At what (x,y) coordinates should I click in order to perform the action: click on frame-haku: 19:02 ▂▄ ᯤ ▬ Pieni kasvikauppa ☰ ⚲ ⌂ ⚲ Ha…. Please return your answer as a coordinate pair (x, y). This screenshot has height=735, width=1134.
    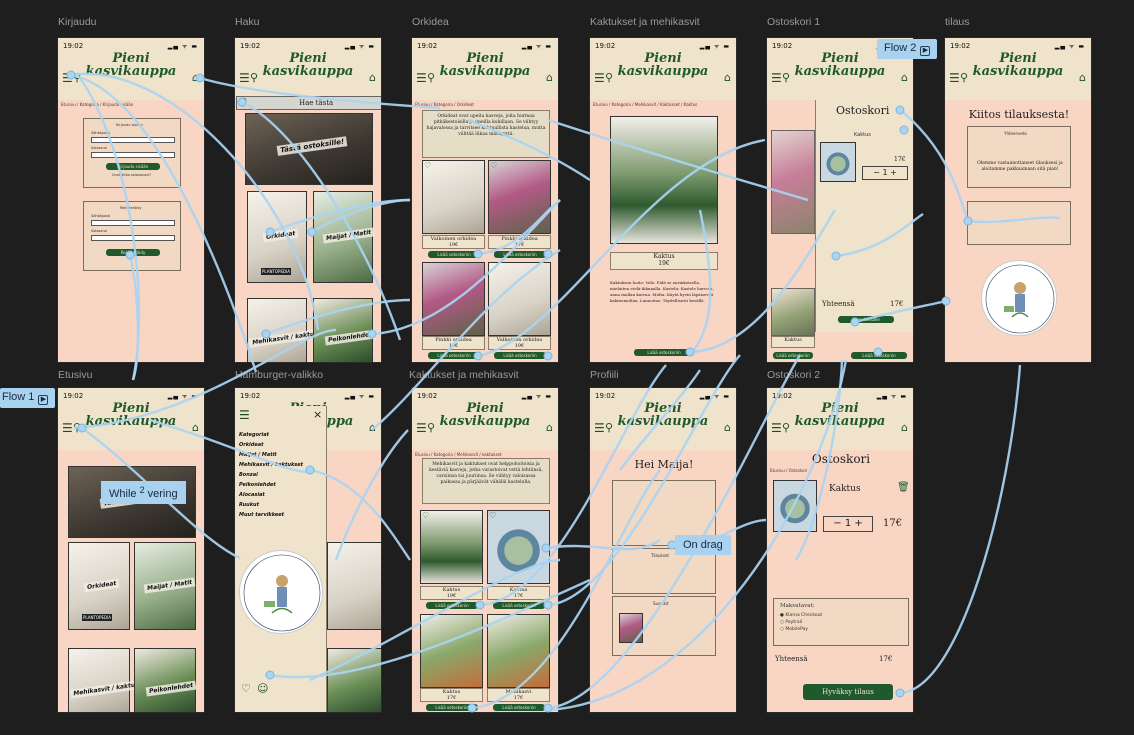
    Looking at the image, I should click on (308, 200).